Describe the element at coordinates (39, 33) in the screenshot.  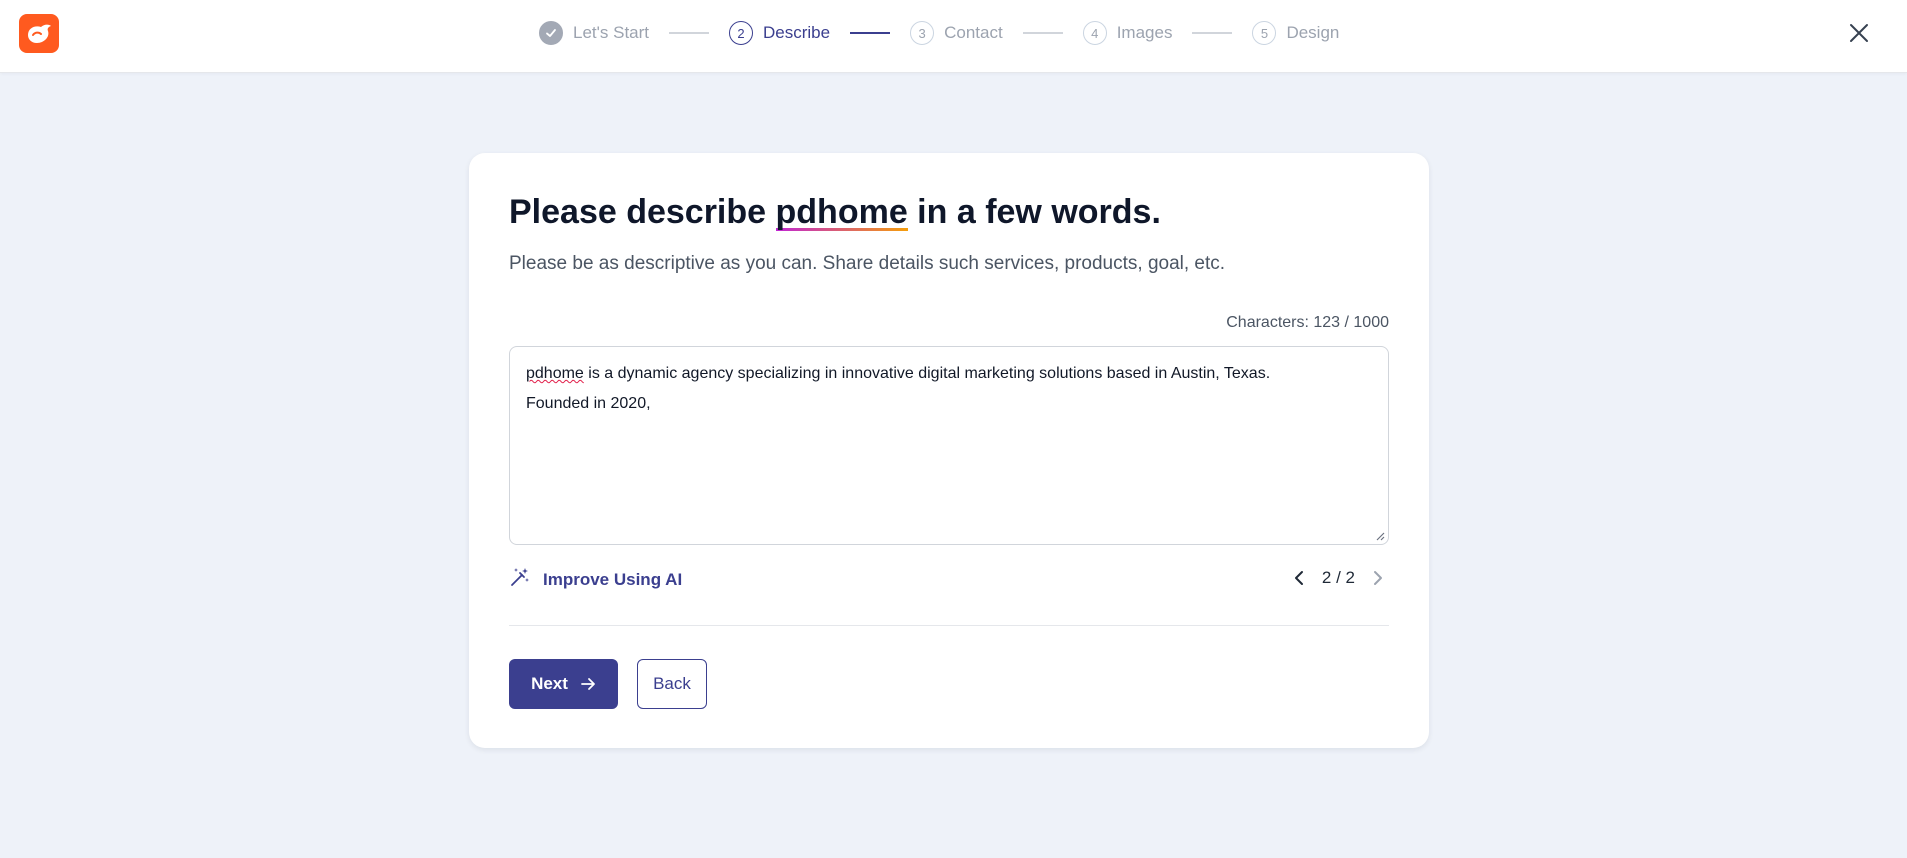
I see `flame-icon` at that location.